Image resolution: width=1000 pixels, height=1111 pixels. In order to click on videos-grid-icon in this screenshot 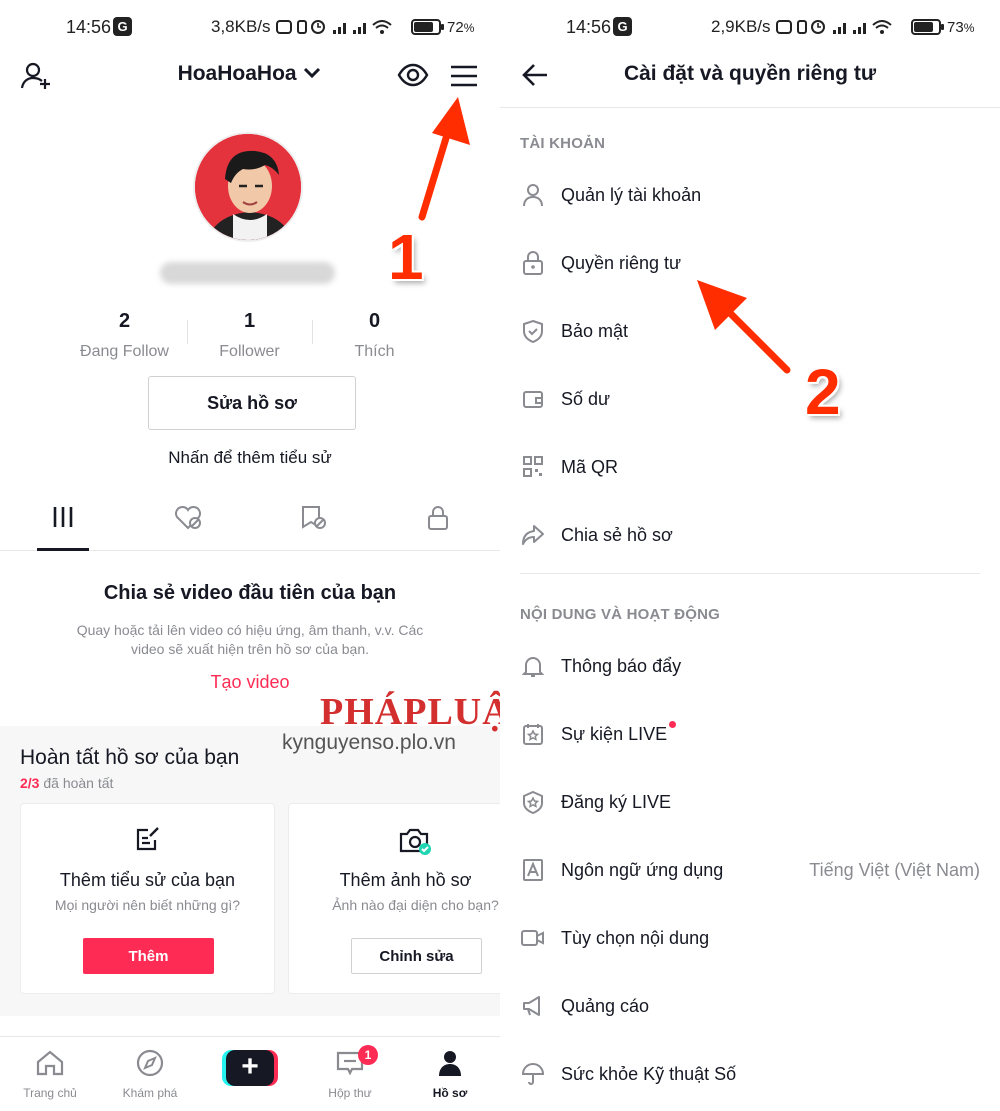, I will do `click(63, 517)`.